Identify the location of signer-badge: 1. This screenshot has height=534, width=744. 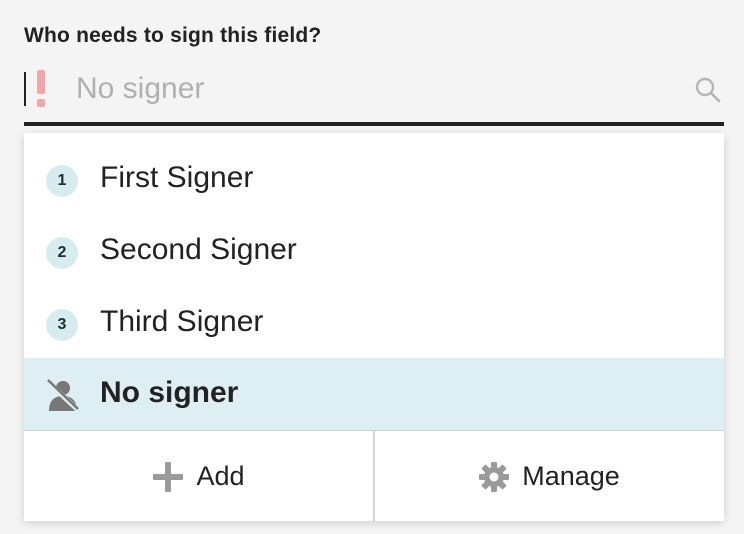
(62, 181).